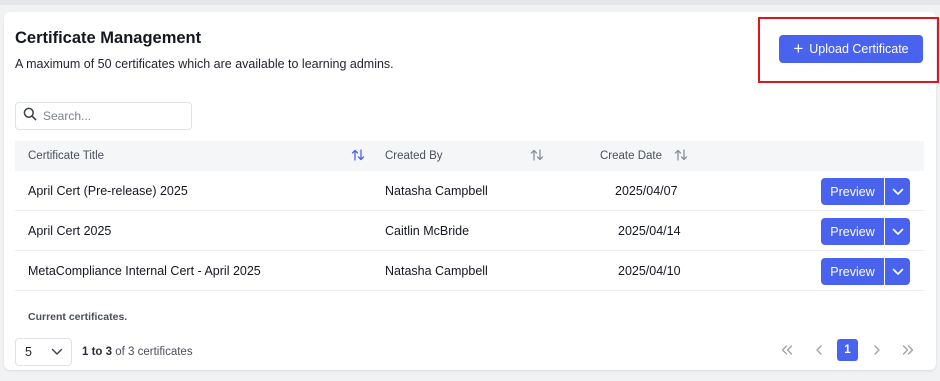 Image resolution: width=940 pixels, height=381 pixels. I want to click on upload-certificate-button: + Upload Certificate, so click(851, 49).